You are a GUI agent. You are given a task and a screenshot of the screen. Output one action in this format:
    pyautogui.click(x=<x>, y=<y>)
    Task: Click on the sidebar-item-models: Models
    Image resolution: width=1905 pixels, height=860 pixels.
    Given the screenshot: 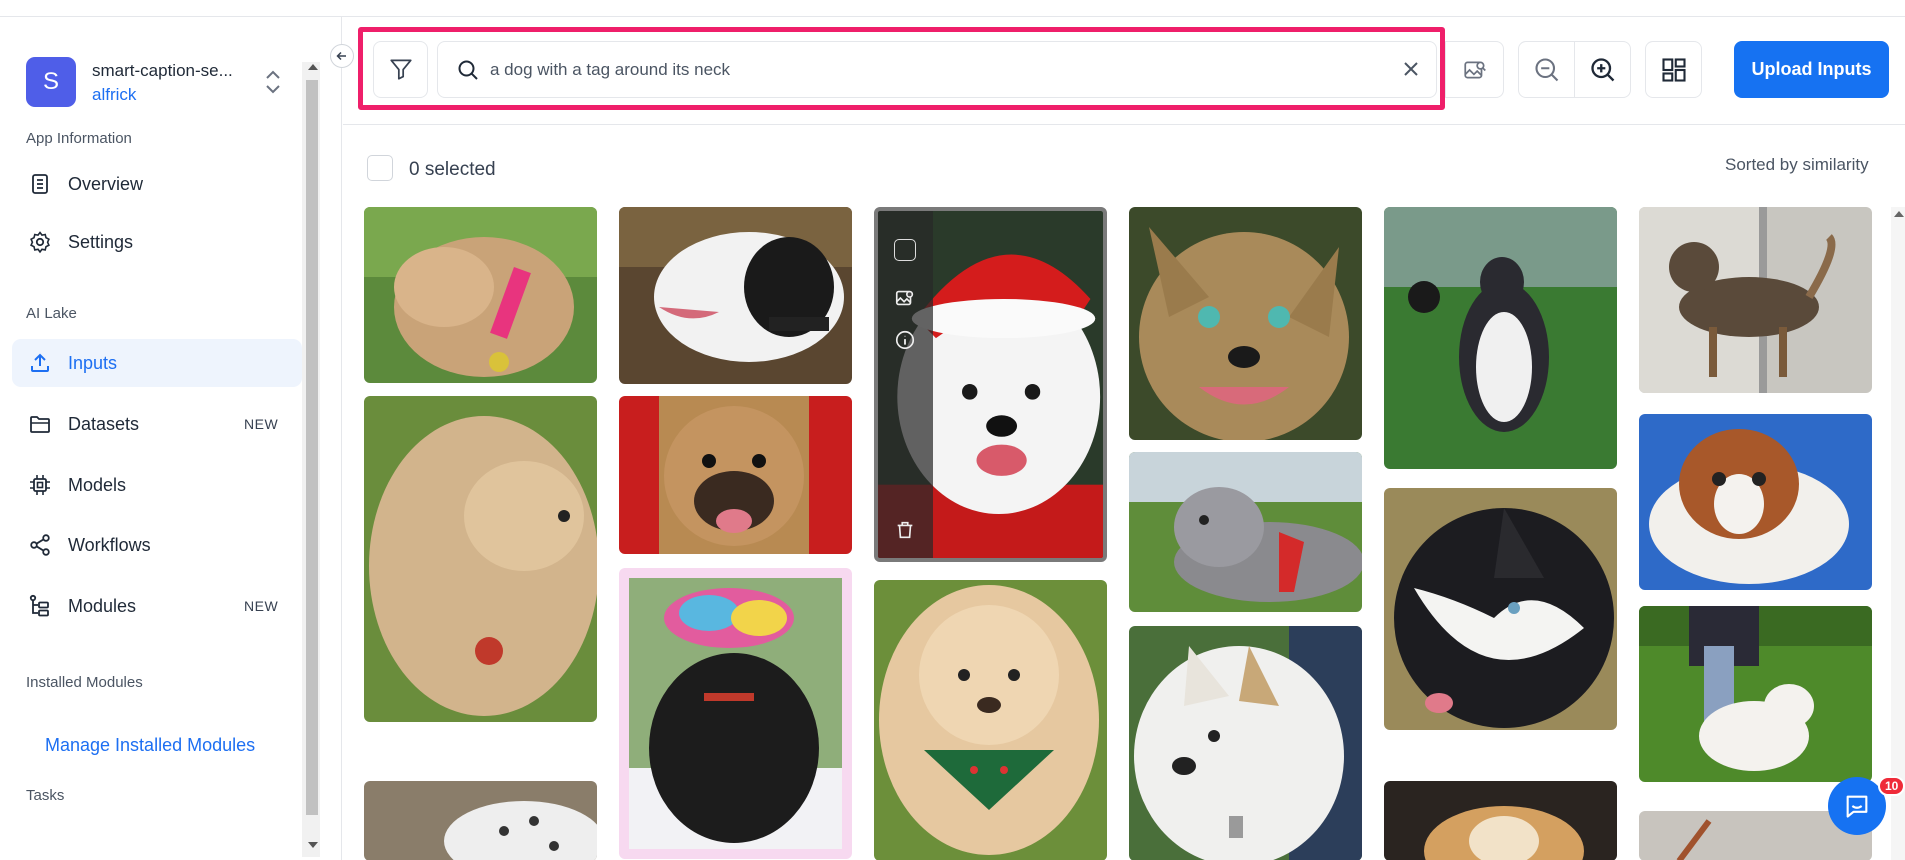 What is the action you would take?
    pyautogui.click(x=157, y=485)
    